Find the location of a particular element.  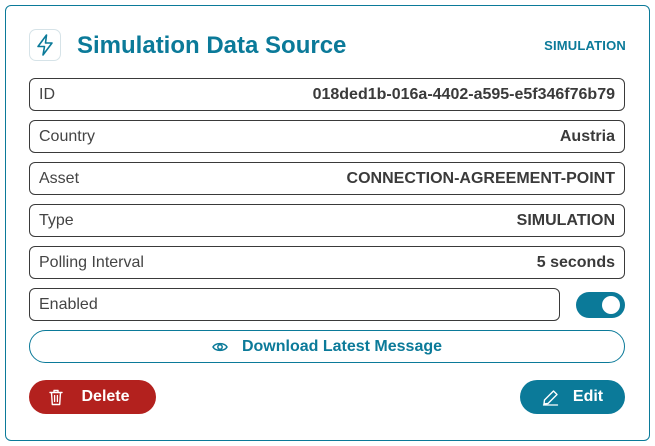

field-label: Enabled is located at coordinates (68, 304).